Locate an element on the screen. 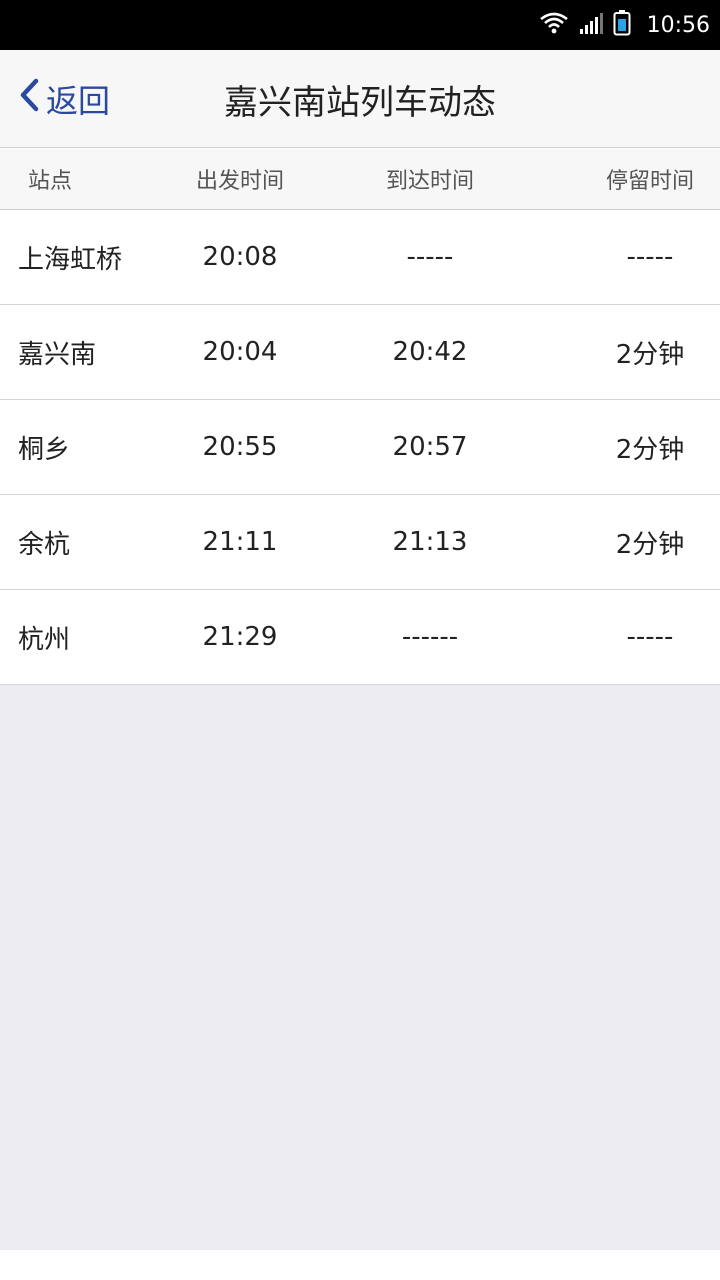  table-header: 站点 出发时间 到达时间 停留时间 is located at coordinates (360, 179).